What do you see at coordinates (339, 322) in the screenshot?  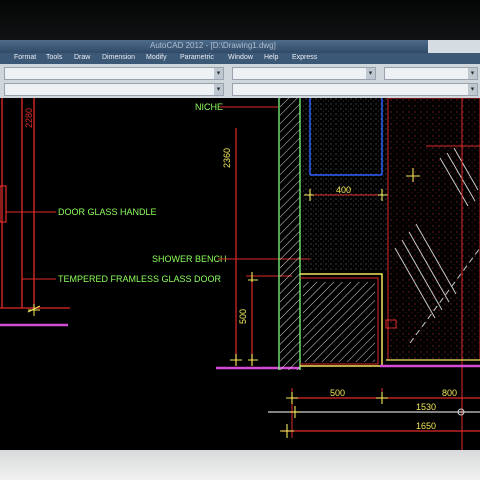 I see `bench-hatch` at bounding box center [339, 322].